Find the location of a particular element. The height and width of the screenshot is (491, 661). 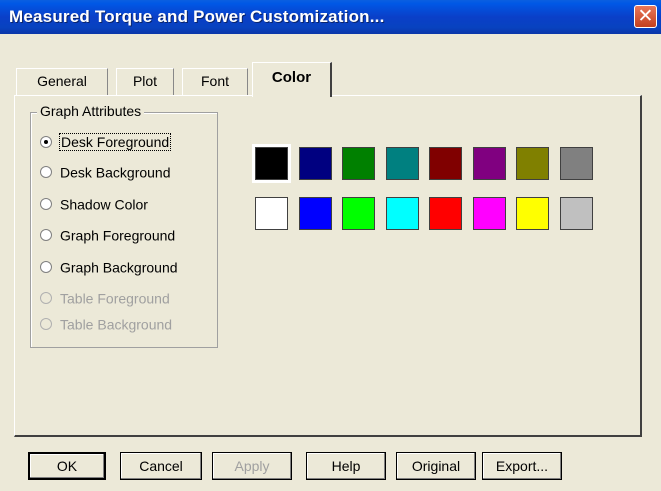

original-button: Original is located at coordinates (436, 466).